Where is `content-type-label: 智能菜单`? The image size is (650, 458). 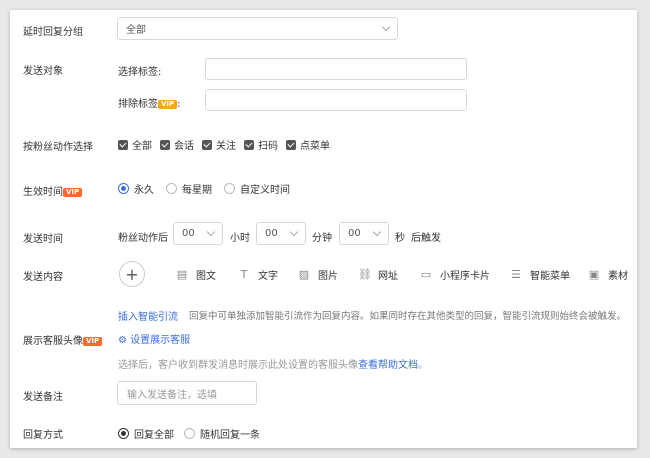
content-type-label: 智能菜单 is located at coordinates (550, 276).